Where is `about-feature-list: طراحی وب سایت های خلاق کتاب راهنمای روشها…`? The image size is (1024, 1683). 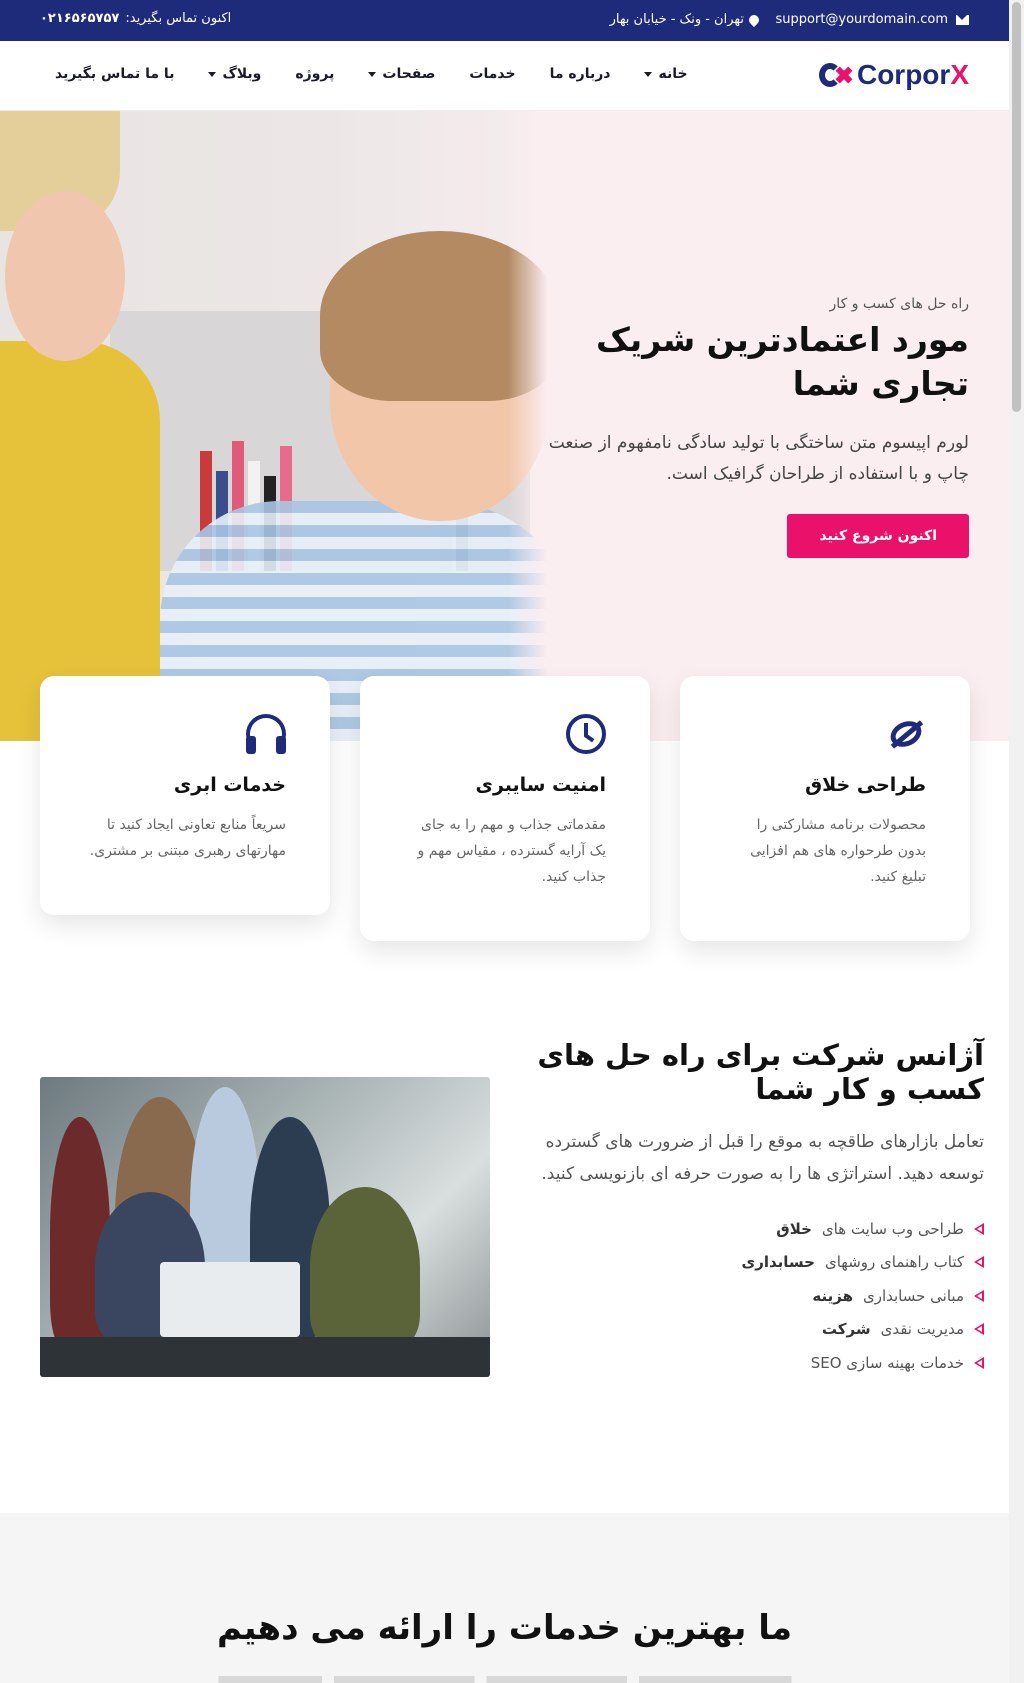
about-feature-list: طراحی وب سایت های خلاق کتاب راهنمای روشها… is located at coordinates (754, 1296).